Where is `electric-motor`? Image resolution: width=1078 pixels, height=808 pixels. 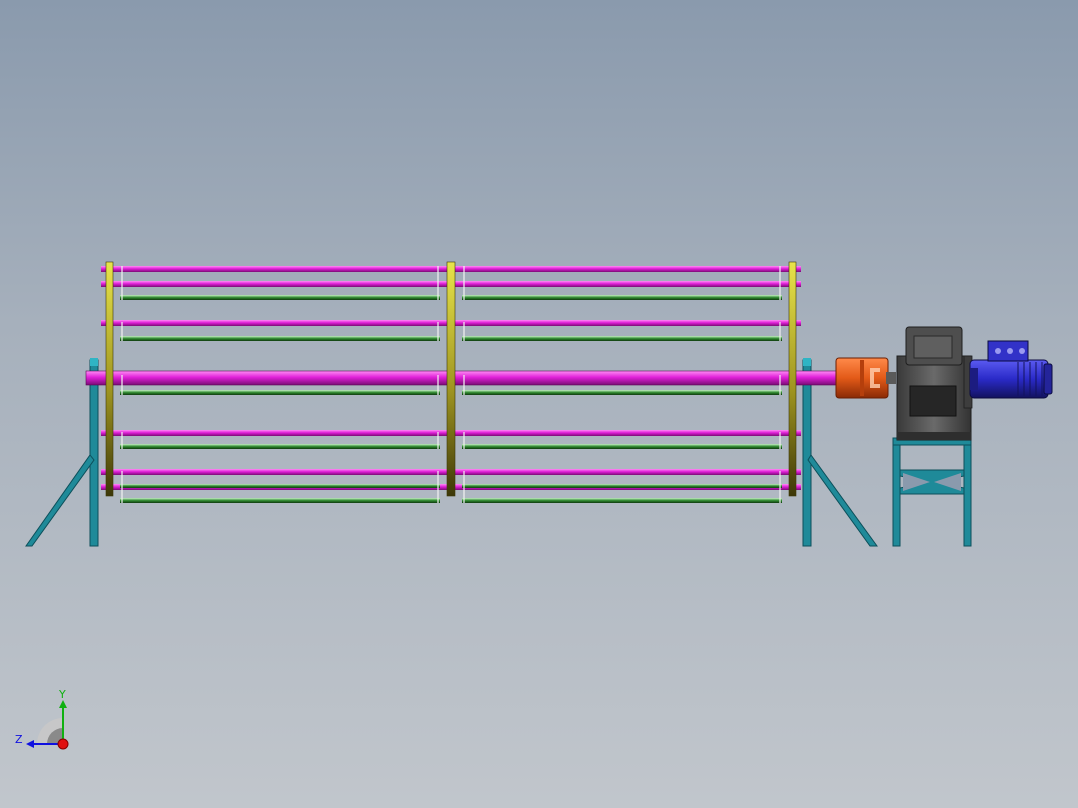
electric-motor is located at coordinates (1011, 369).